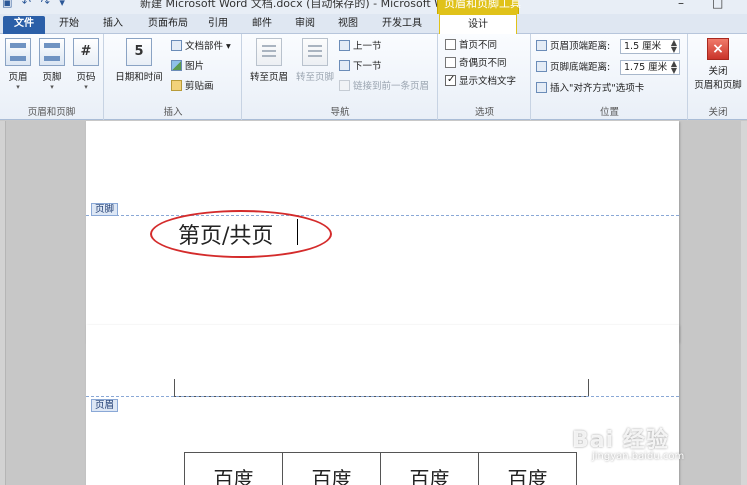  Describe the element at coordinates (476, 64) in the screenshot. I see `odd-even-different-checkbox: 奇偶页不同` at that location.